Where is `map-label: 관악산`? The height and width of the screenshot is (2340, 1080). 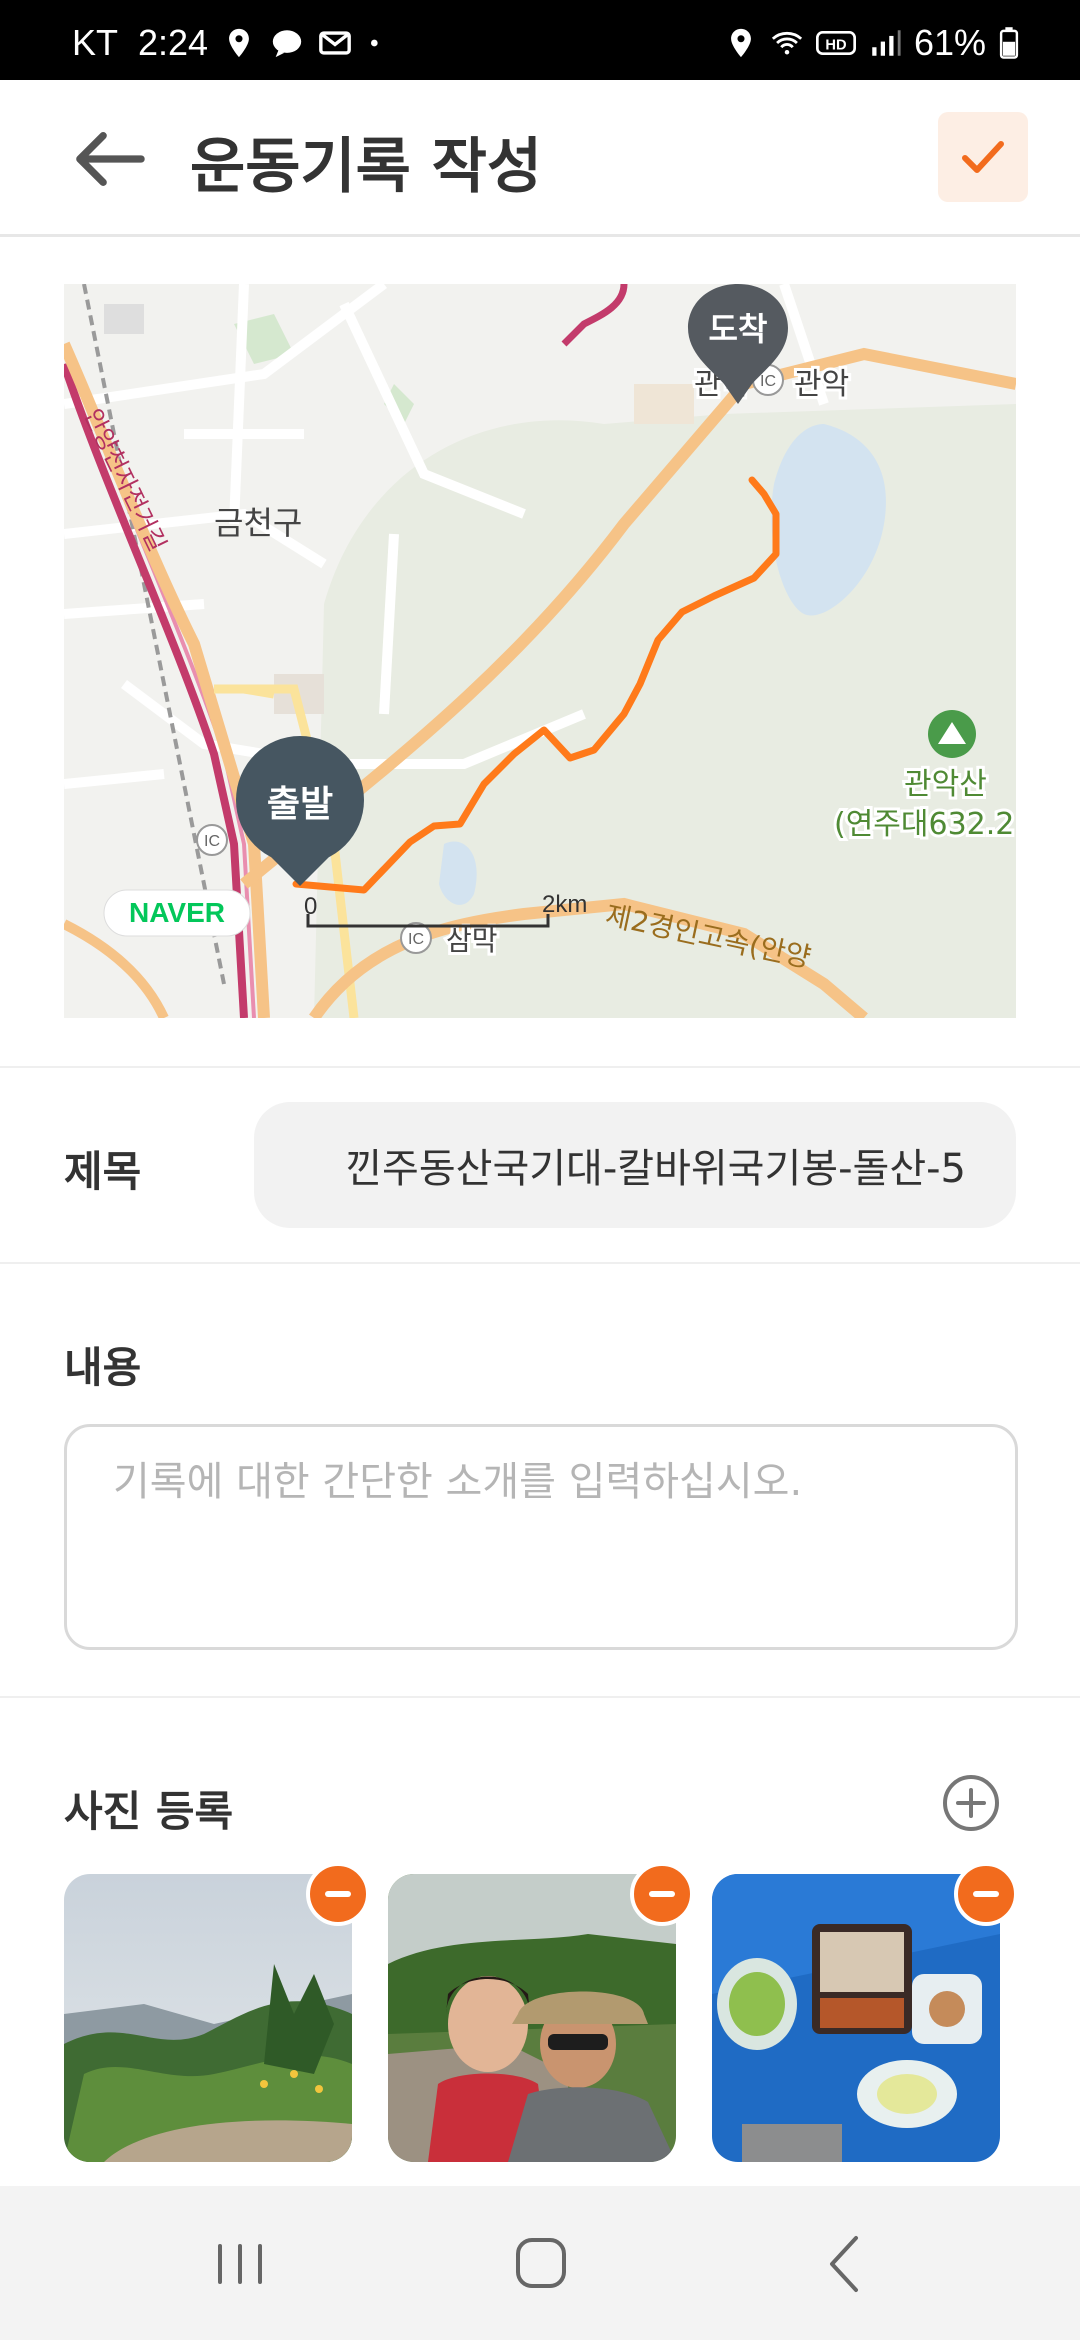
map-label: 관악산 is located at coordinates (945, 784).